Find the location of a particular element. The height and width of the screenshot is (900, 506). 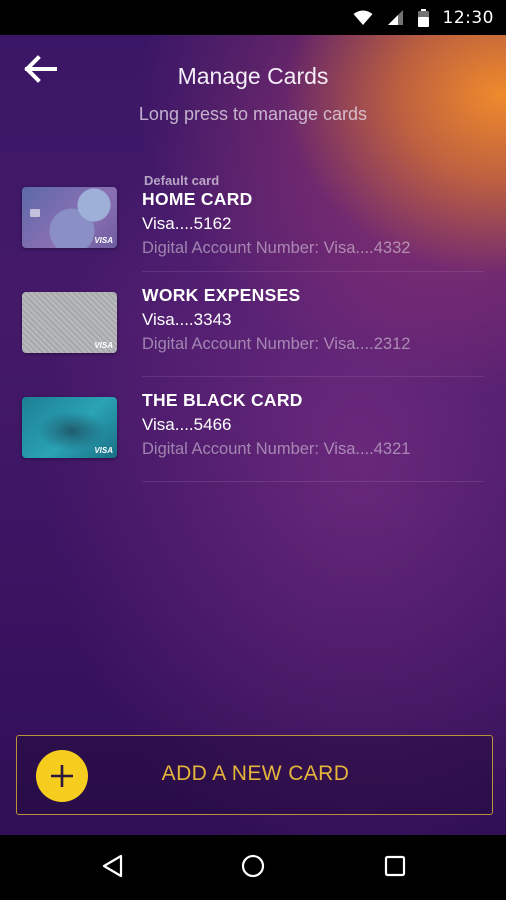

add-new-card-button: ADD A NEW CARD is located at coordinates (254, 775).